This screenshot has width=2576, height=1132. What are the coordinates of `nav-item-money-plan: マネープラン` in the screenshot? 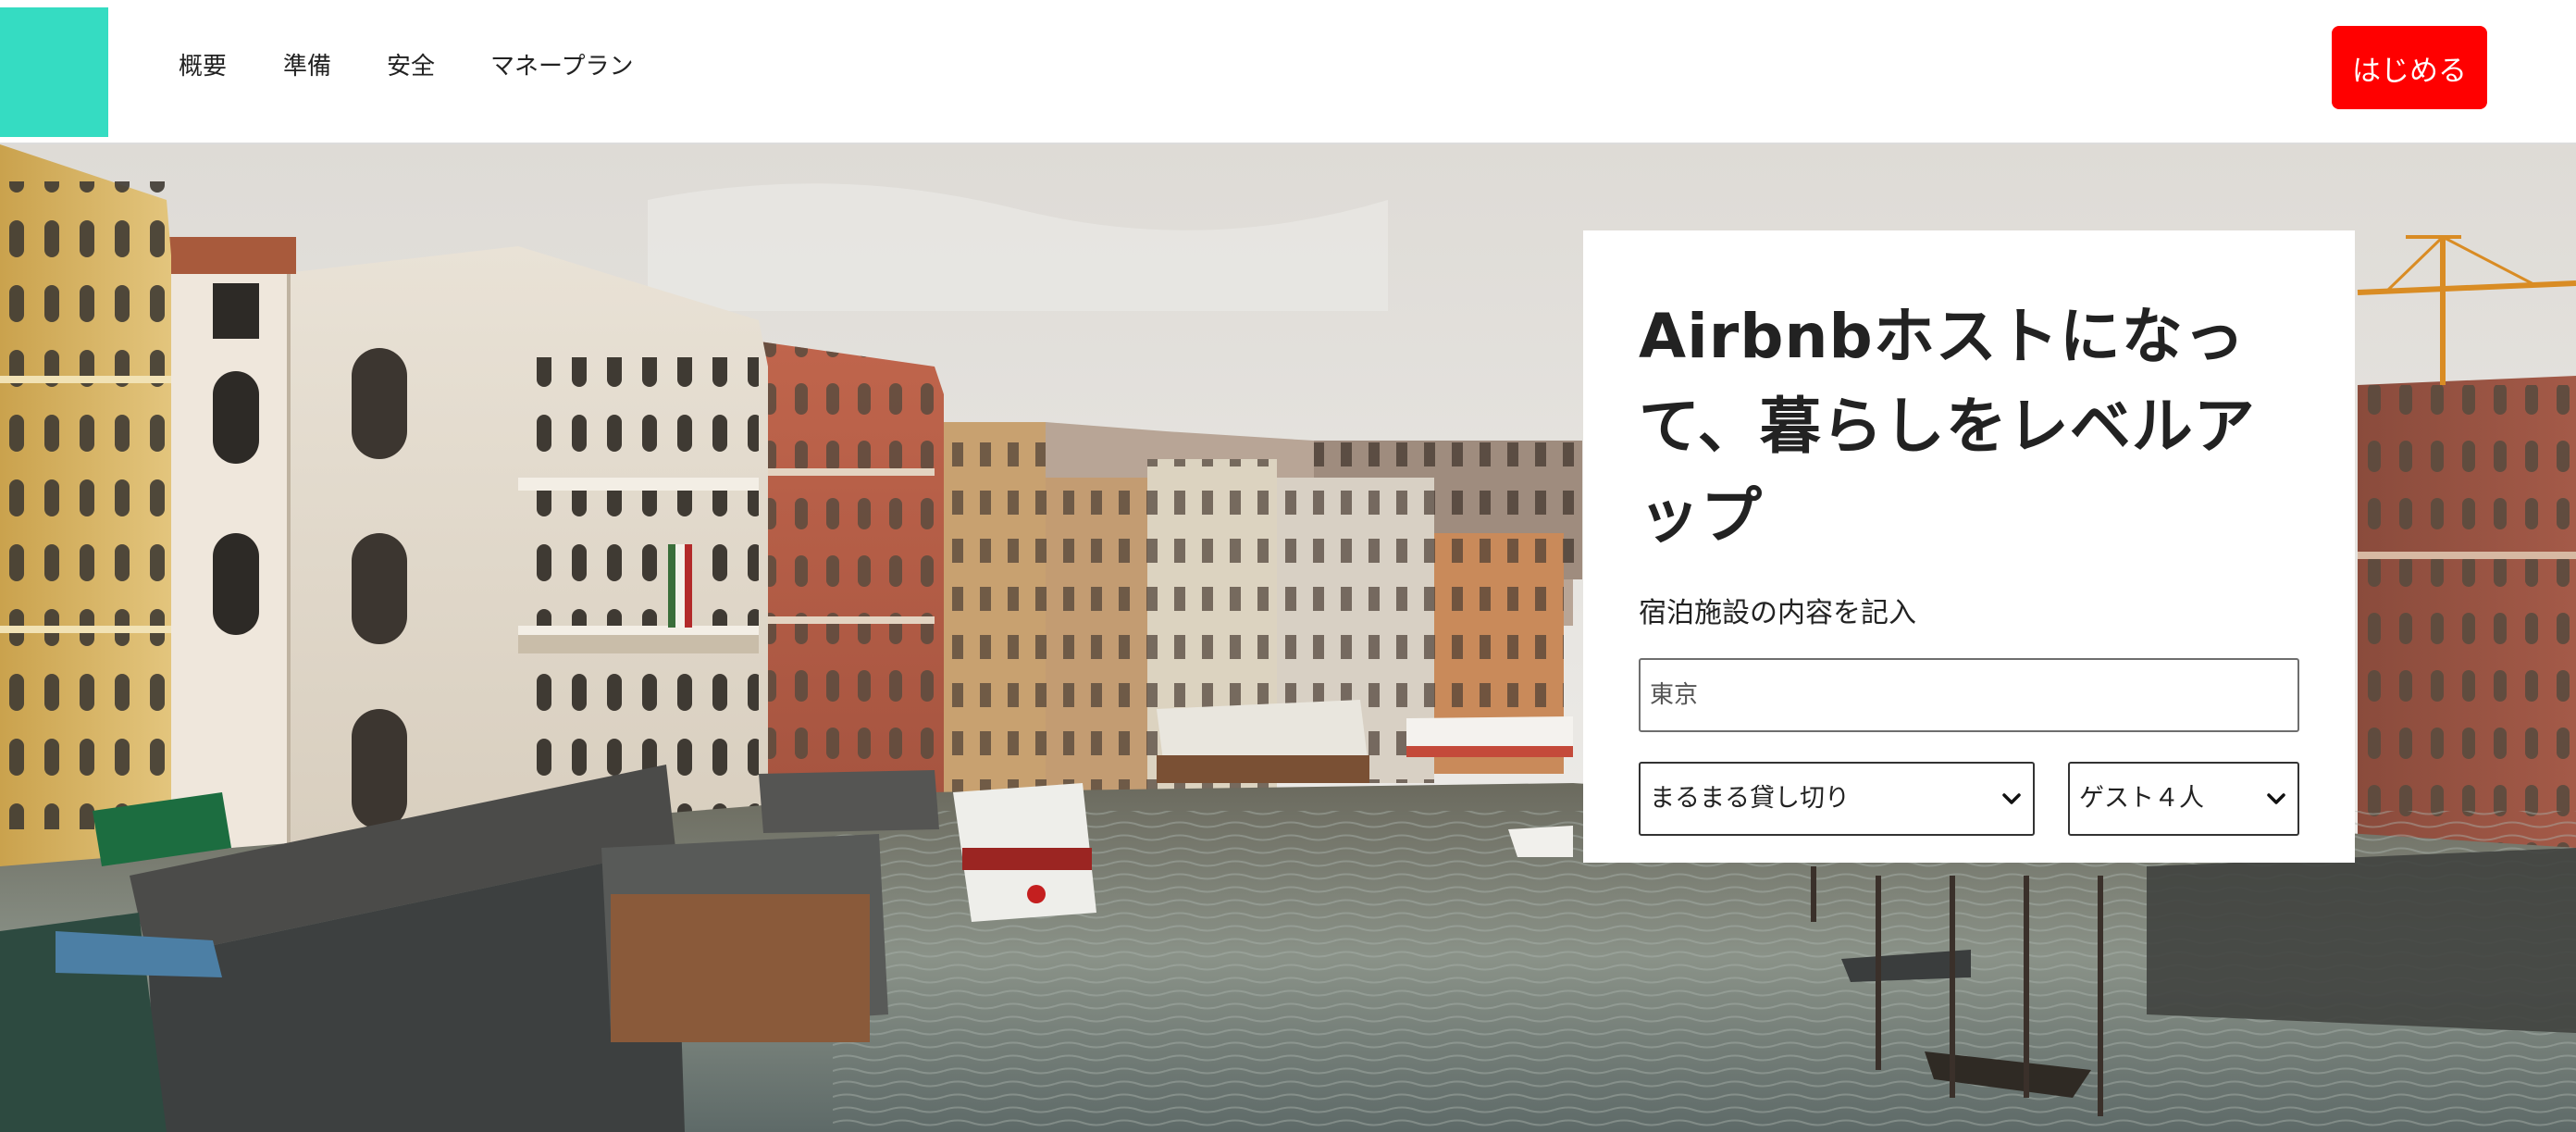 It's located at (562, 66).